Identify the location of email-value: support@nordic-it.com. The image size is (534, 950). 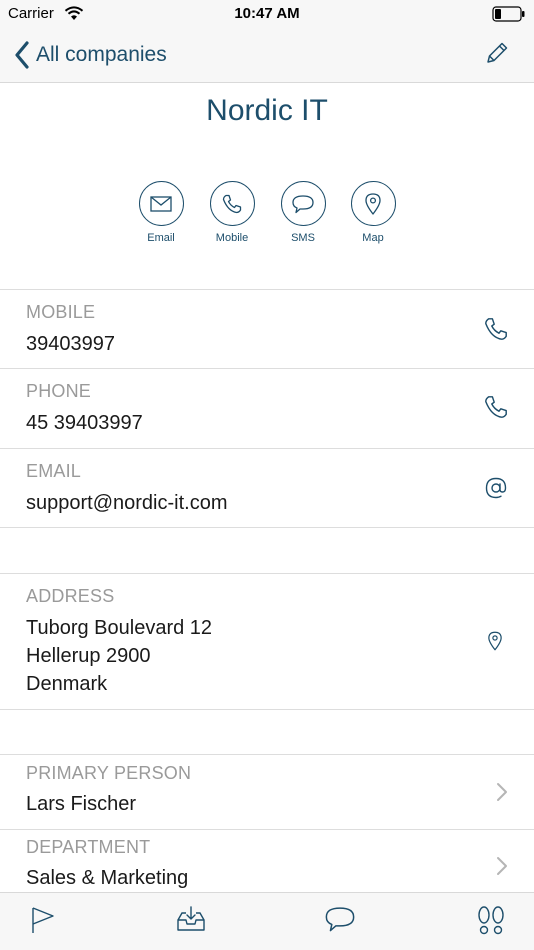
(127, 503).